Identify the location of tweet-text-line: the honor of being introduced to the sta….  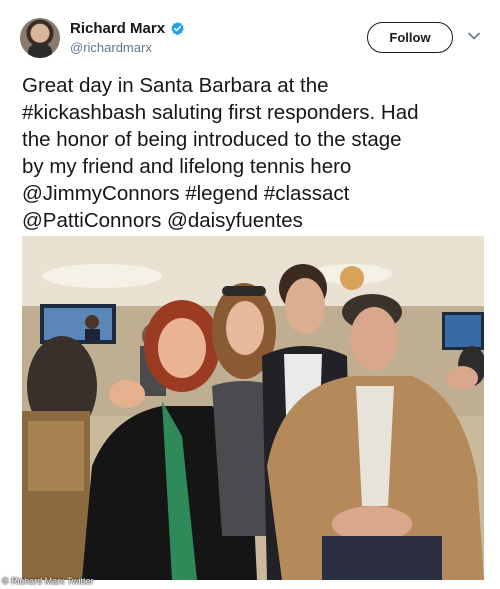
(212, 139).